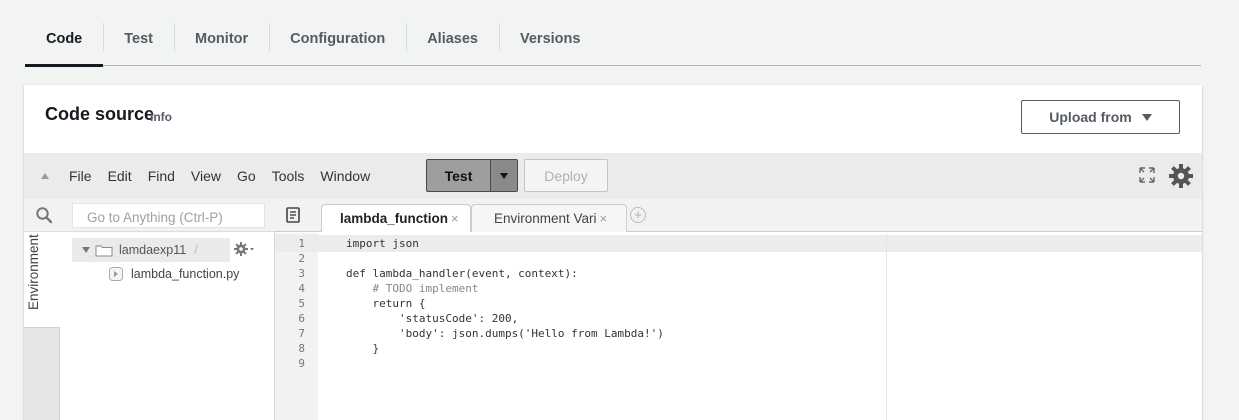 The image size is (1239, 420). Describe the element at coordinates (244, 249) in the screenshot. I see `tree-settings-gear-icon` at that location.